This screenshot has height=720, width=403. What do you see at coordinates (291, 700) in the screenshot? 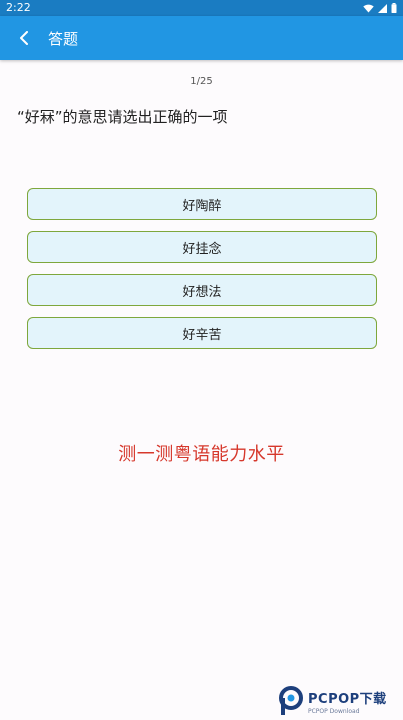
I see `pcpop-logo-icon` at bounding box center [291, 700].